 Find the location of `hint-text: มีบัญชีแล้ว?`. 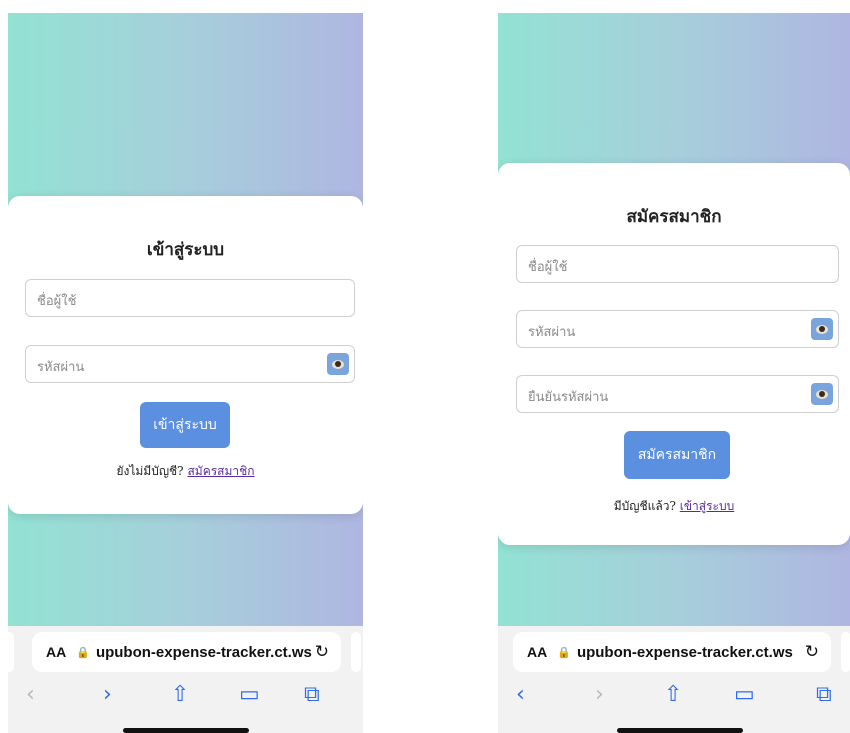

hint-text: มีบัญชีแล้ว? is located at coordinates (644, 506).